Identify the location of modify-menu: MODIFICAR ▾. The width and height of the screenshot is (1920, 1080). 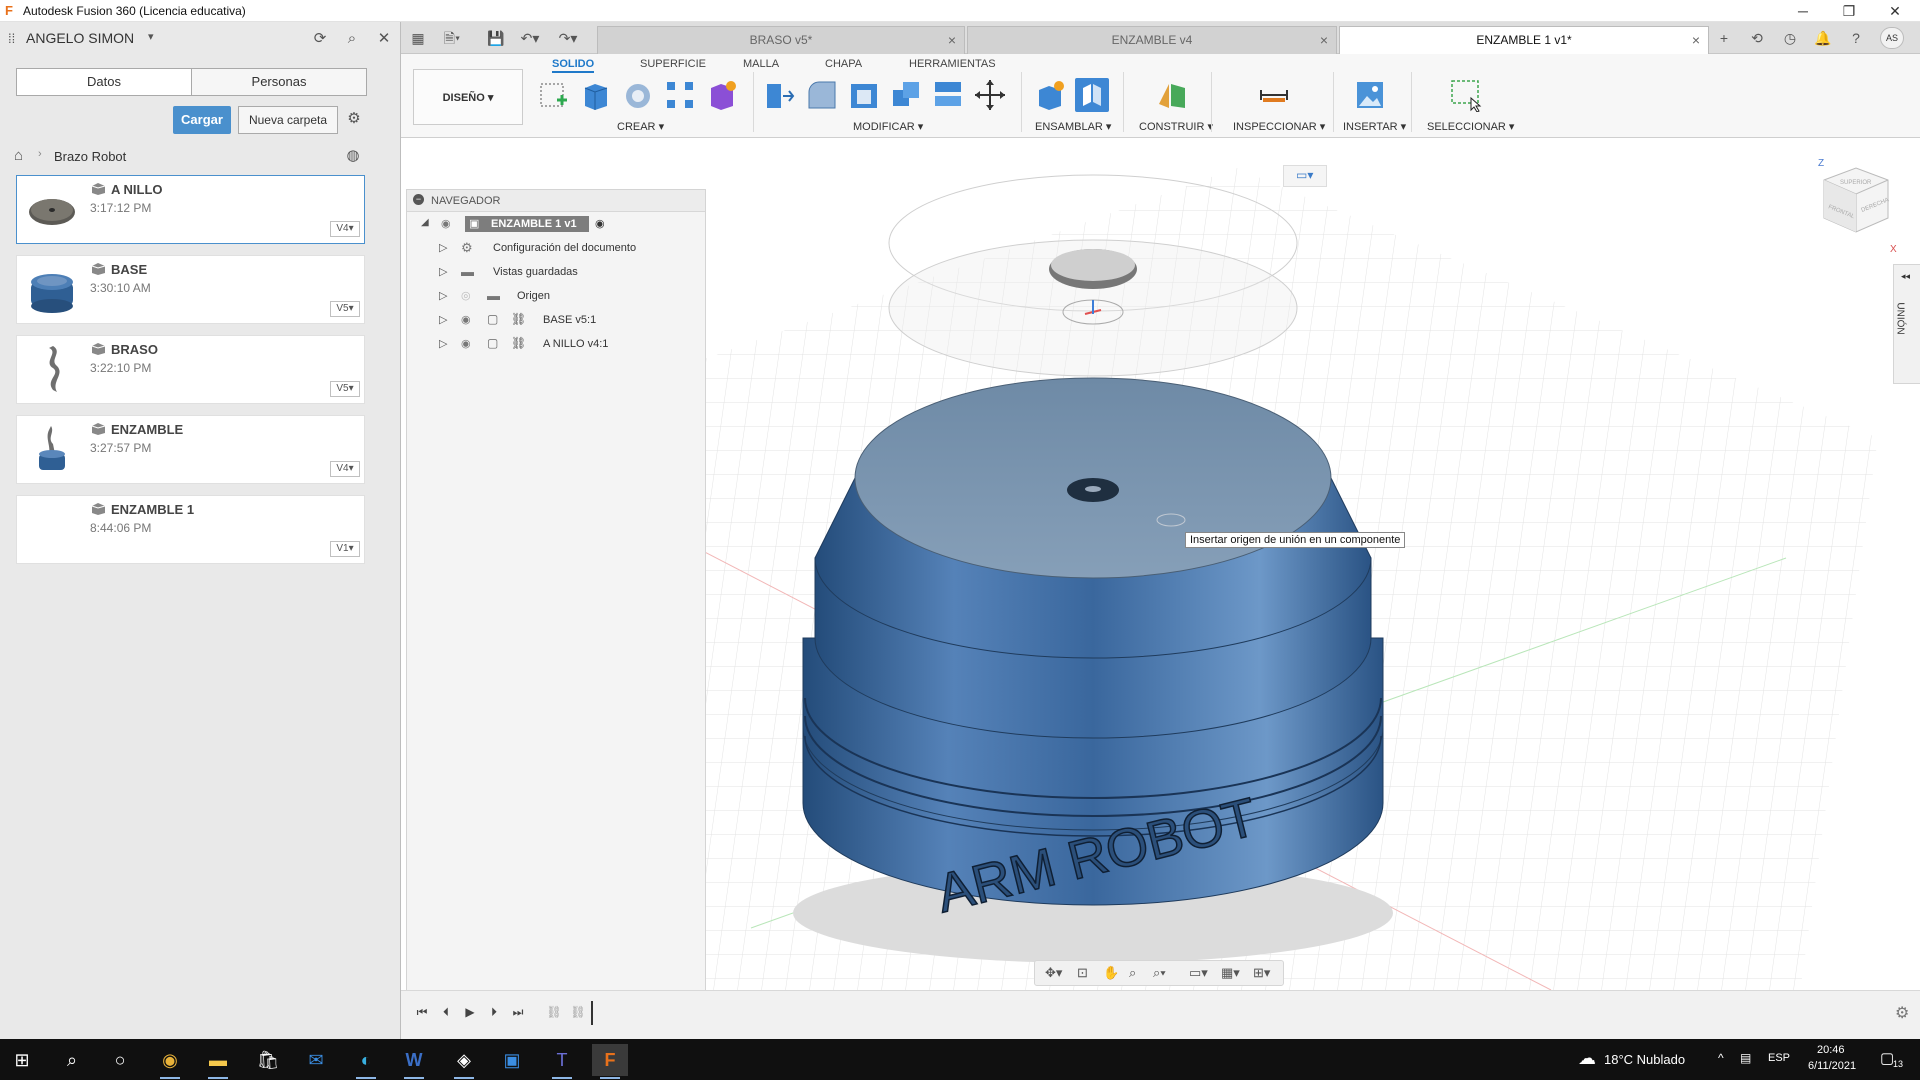
(888, 126).